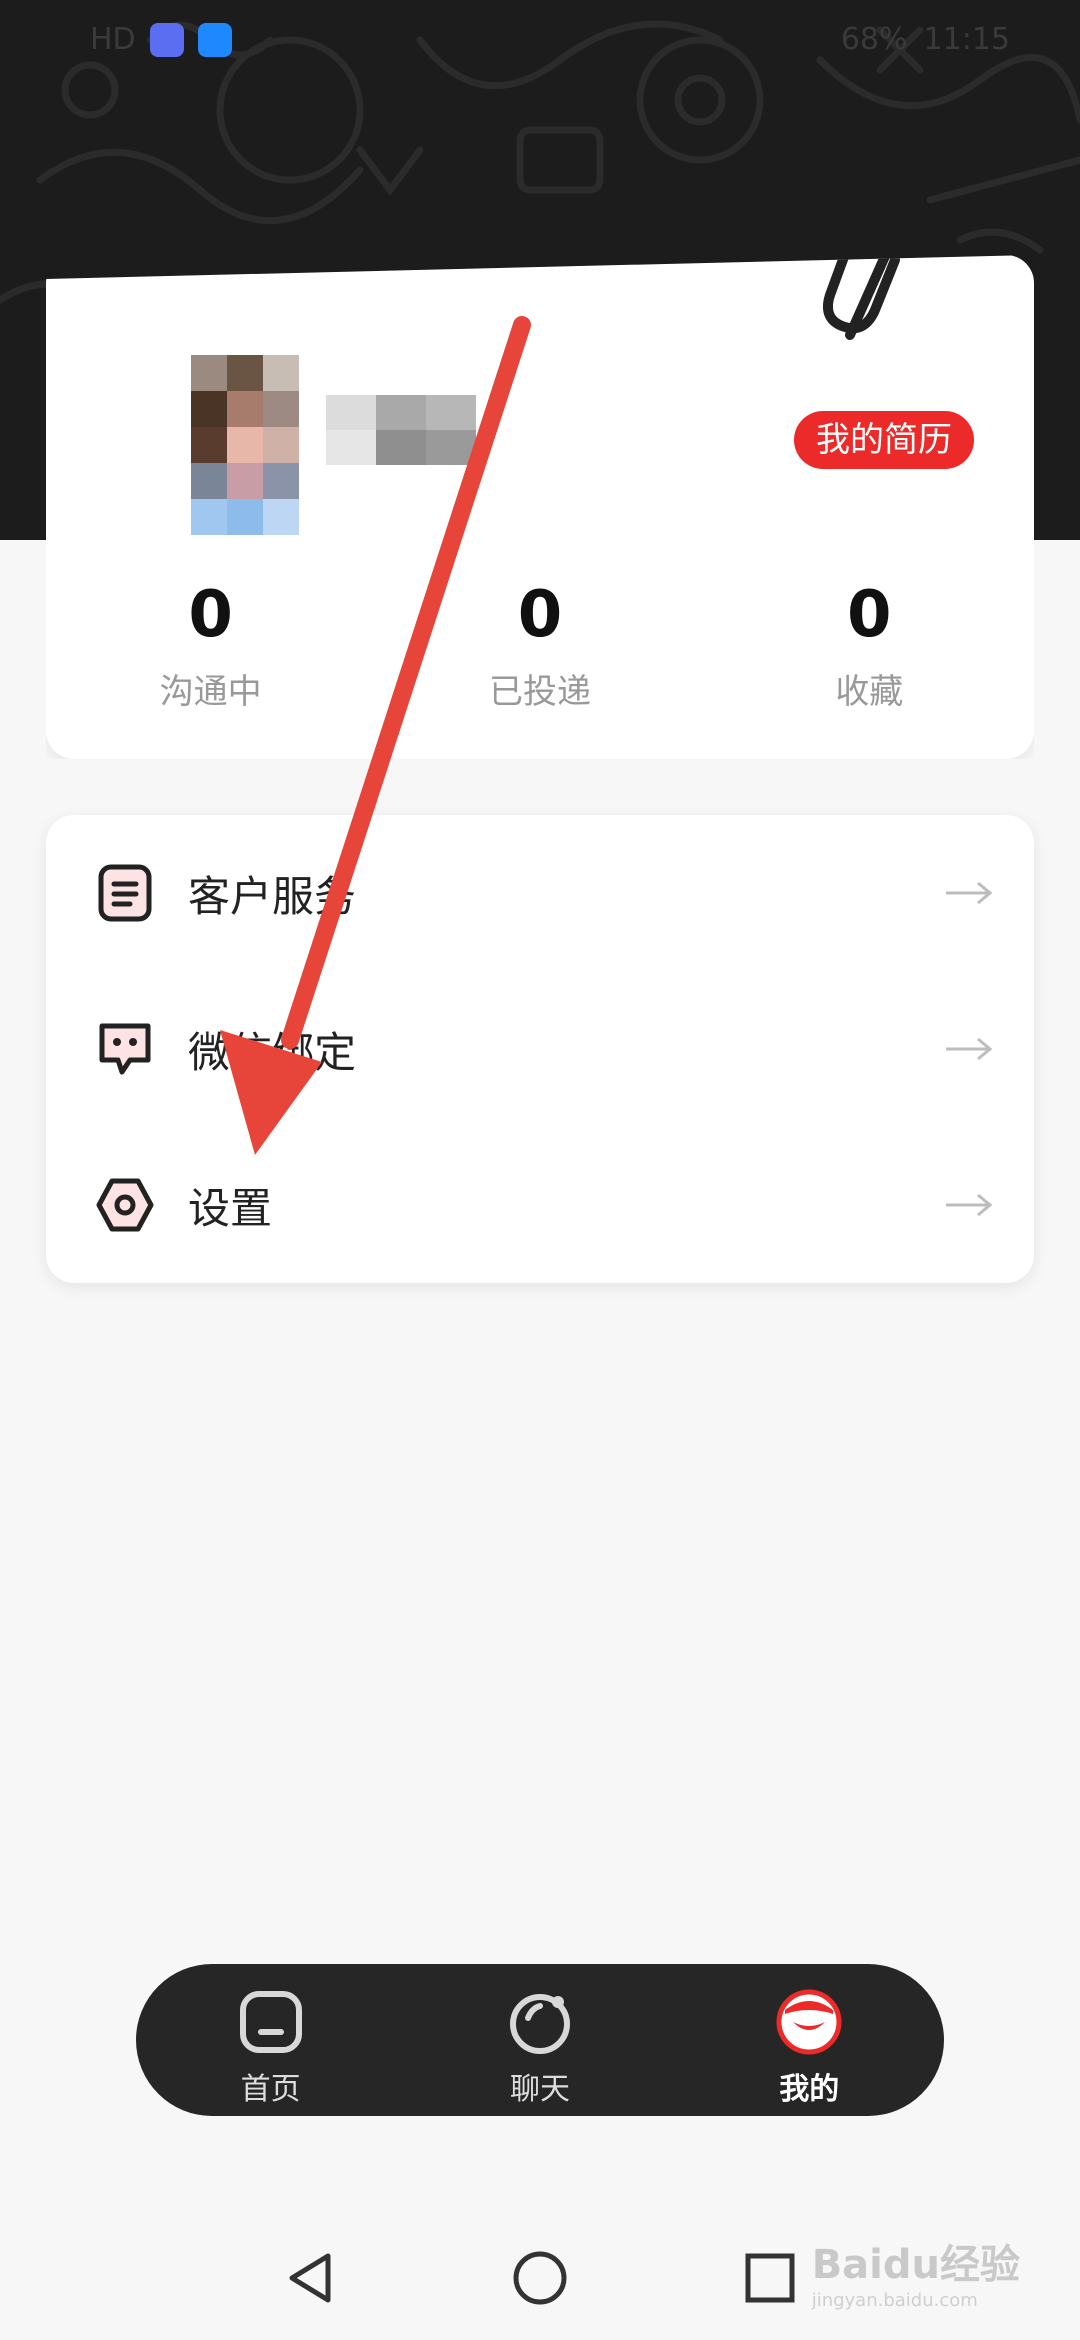 The width and height of the screenshot is (1080, 2340). Describe the element at coordinates (894, 2300) in the screenshot. I see `watermark-url: jingyan.baidu.com` at that location.